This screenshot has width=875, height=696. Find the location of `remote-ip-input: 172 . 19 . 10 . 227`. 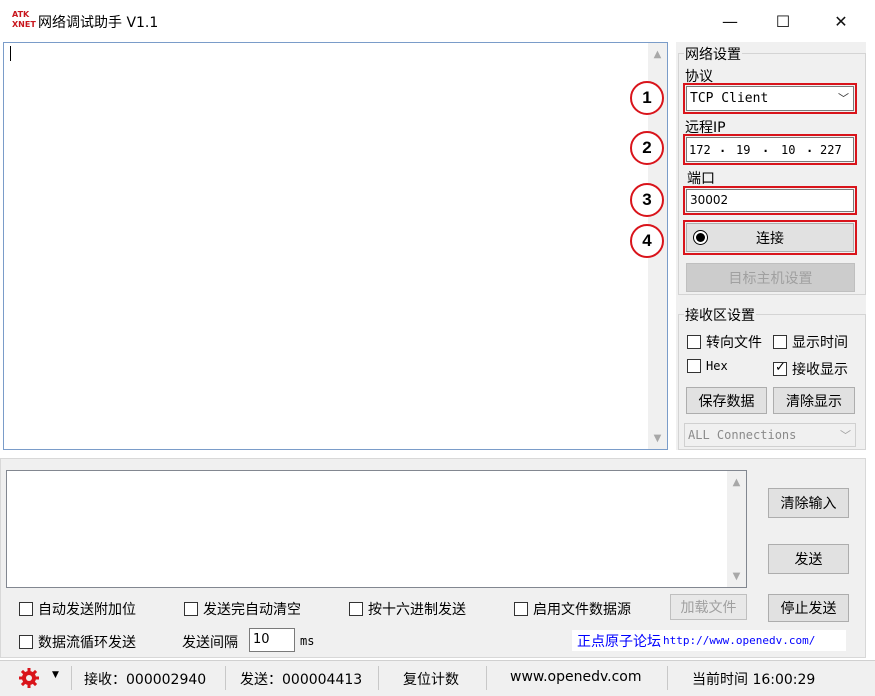

remote-ip-input: 172 . 19 . 10 . 227 is located at coordinates (770, 149).